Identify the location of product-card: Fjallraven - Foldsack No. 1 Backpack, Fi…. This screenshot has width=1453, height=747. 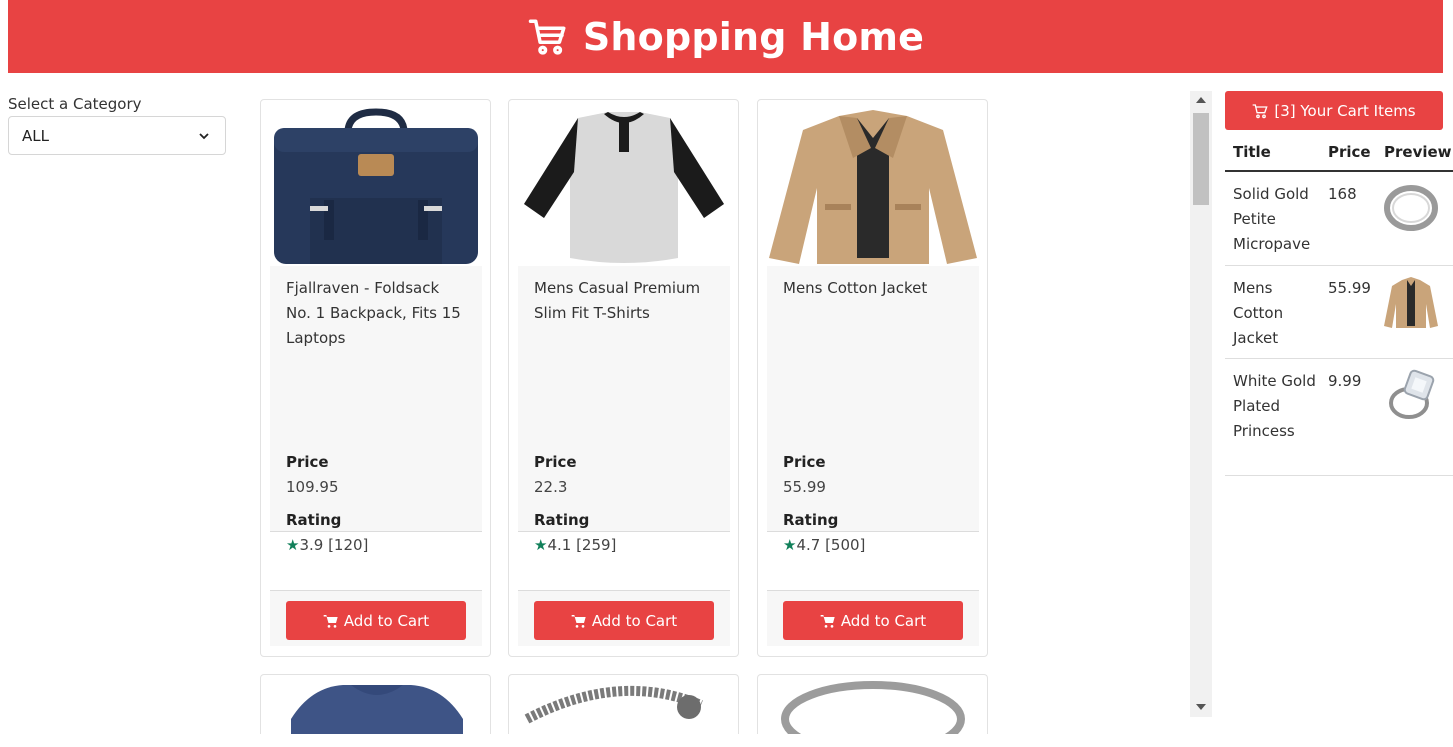
(375, 378).